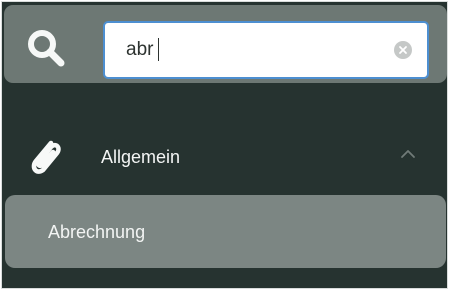 Image resolution: width=451 pixels, height=292 pixels. What do you see at coordinates (158, 49) in the screenshot?
I see `text-caret` at bounding box center [158, 49].